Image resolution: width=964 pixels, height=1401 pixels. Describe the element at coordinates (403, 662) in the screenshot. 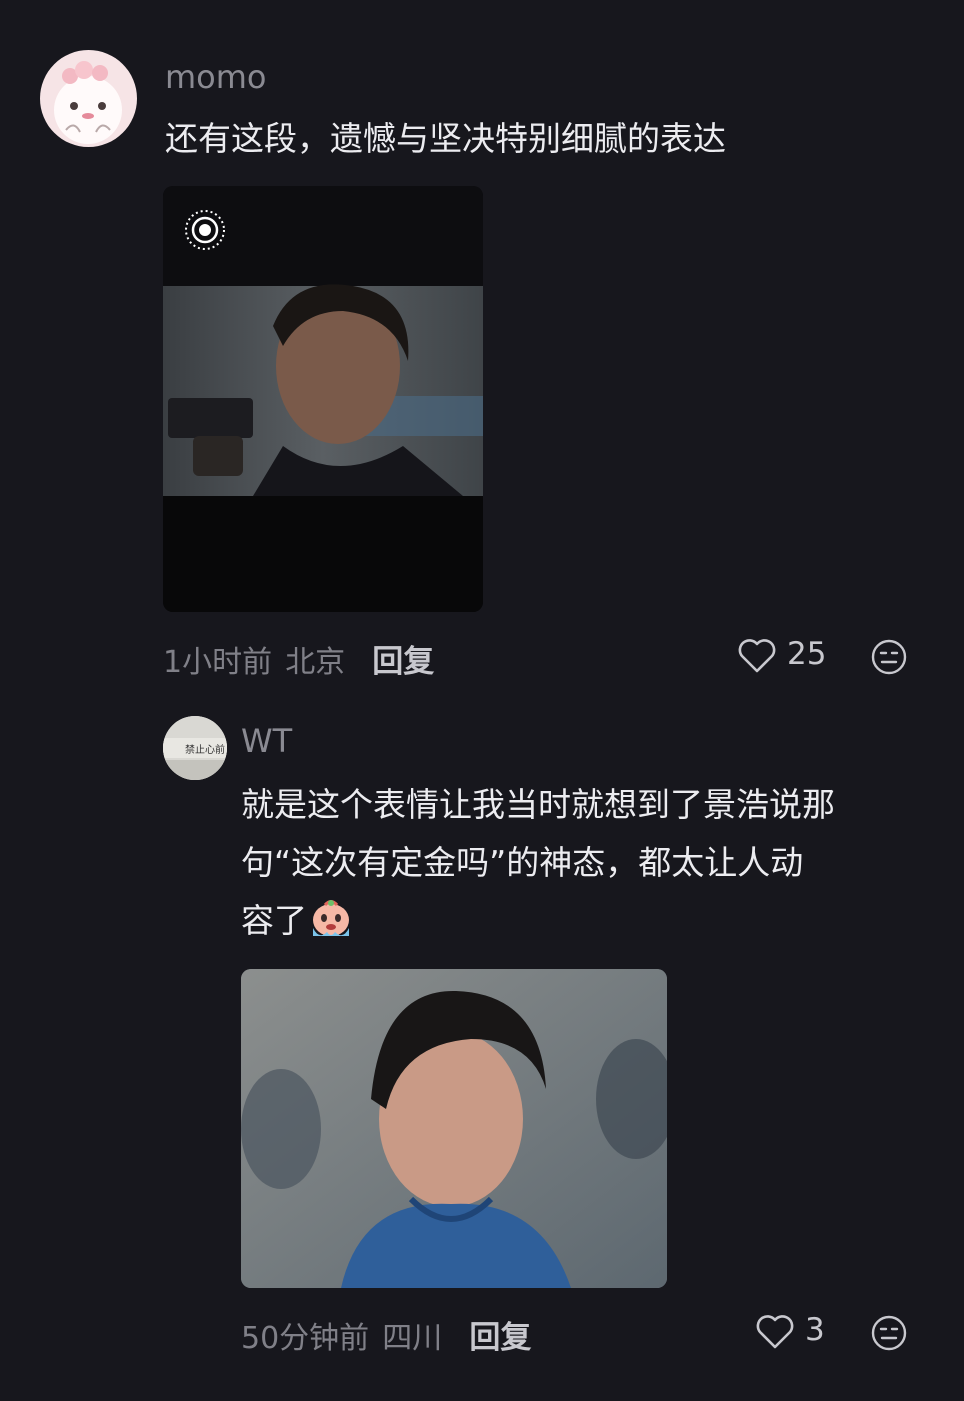

I see `reply-button: 回复` at that location.